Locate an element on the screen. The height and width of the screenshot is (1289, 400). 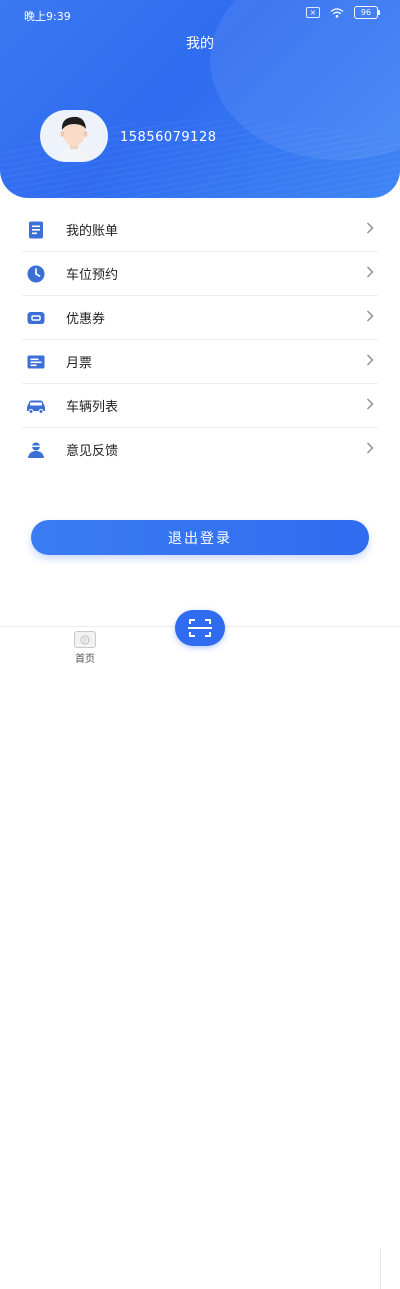
menu-label: 车辆列表 is located at coordinates (92, 407).